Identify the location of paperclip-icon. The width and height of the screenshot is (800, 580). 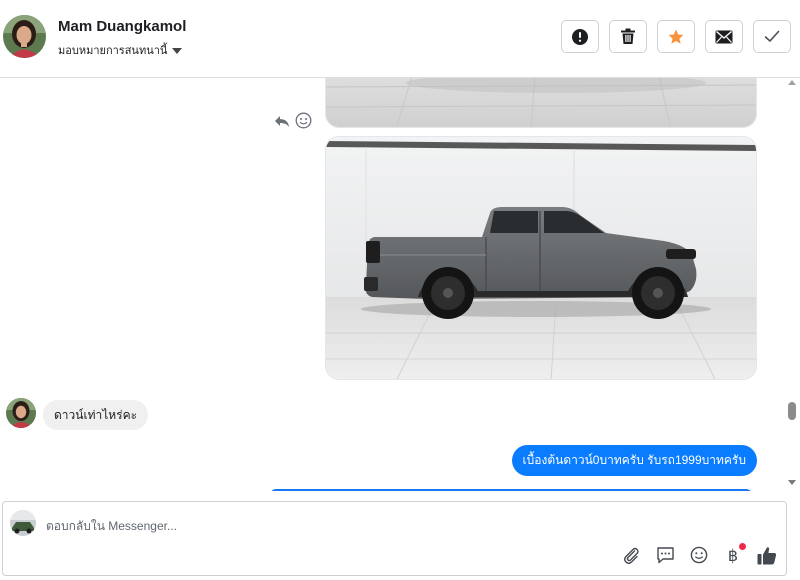
(631, 555).